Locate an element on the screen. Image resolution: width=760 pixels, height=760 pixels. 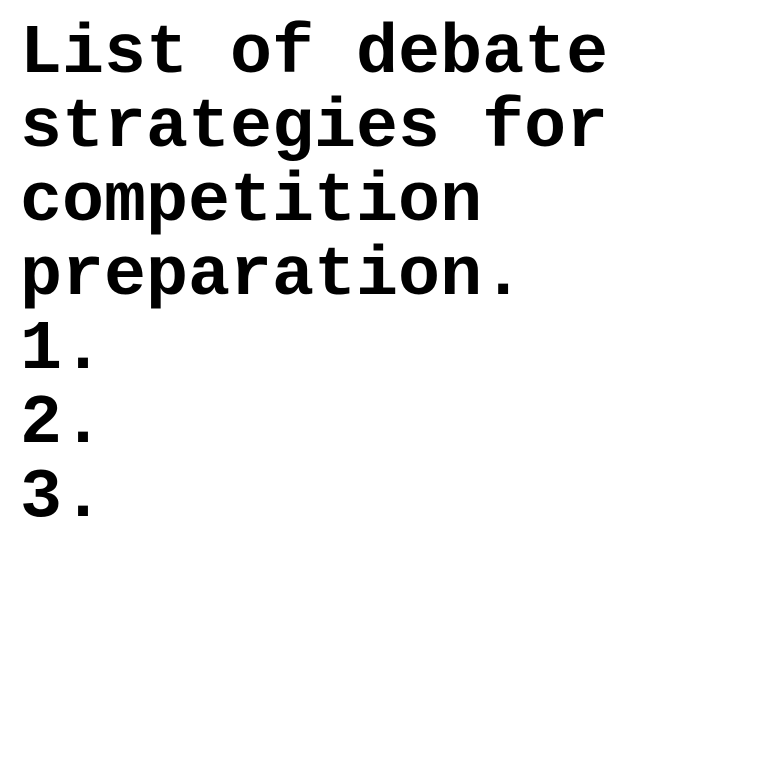
list-item: 1. is located at coordinates (62, 350).